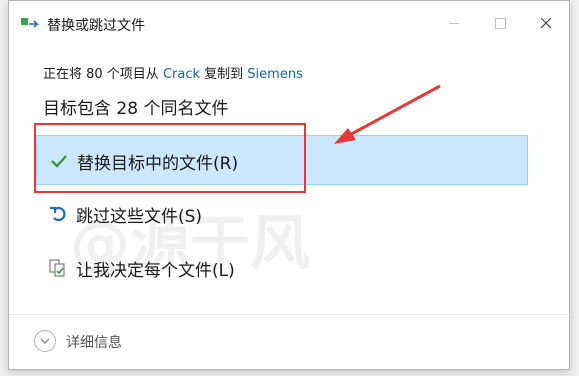 This screenshot has height=376, width=579. I want to click on chevron-down-icon, so click(45, 341).